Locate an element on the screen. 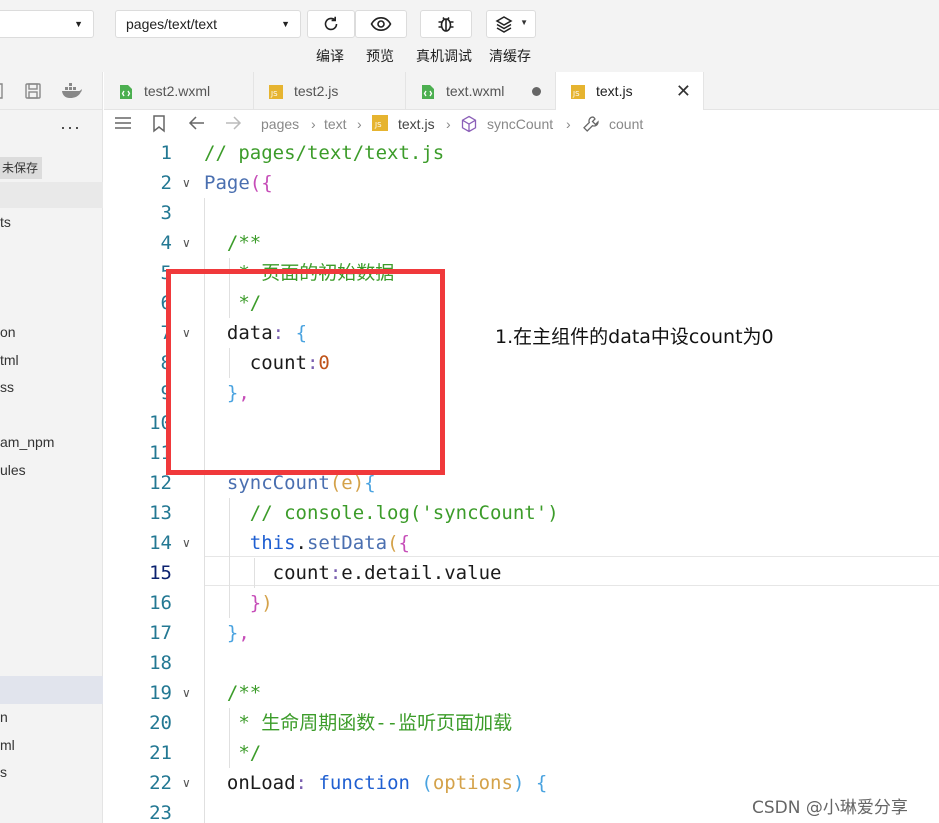 The image size is (939, 823). line-number: 19 is located at coordinates (160, 693).